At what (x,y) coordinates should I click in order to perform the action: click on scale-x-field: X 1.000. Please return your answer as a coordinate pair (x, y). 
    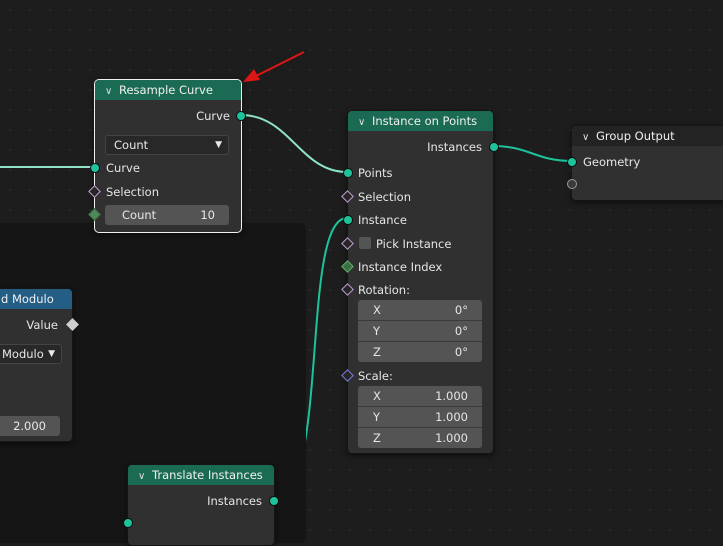
    Looking at the image, I should click on (420, 396).